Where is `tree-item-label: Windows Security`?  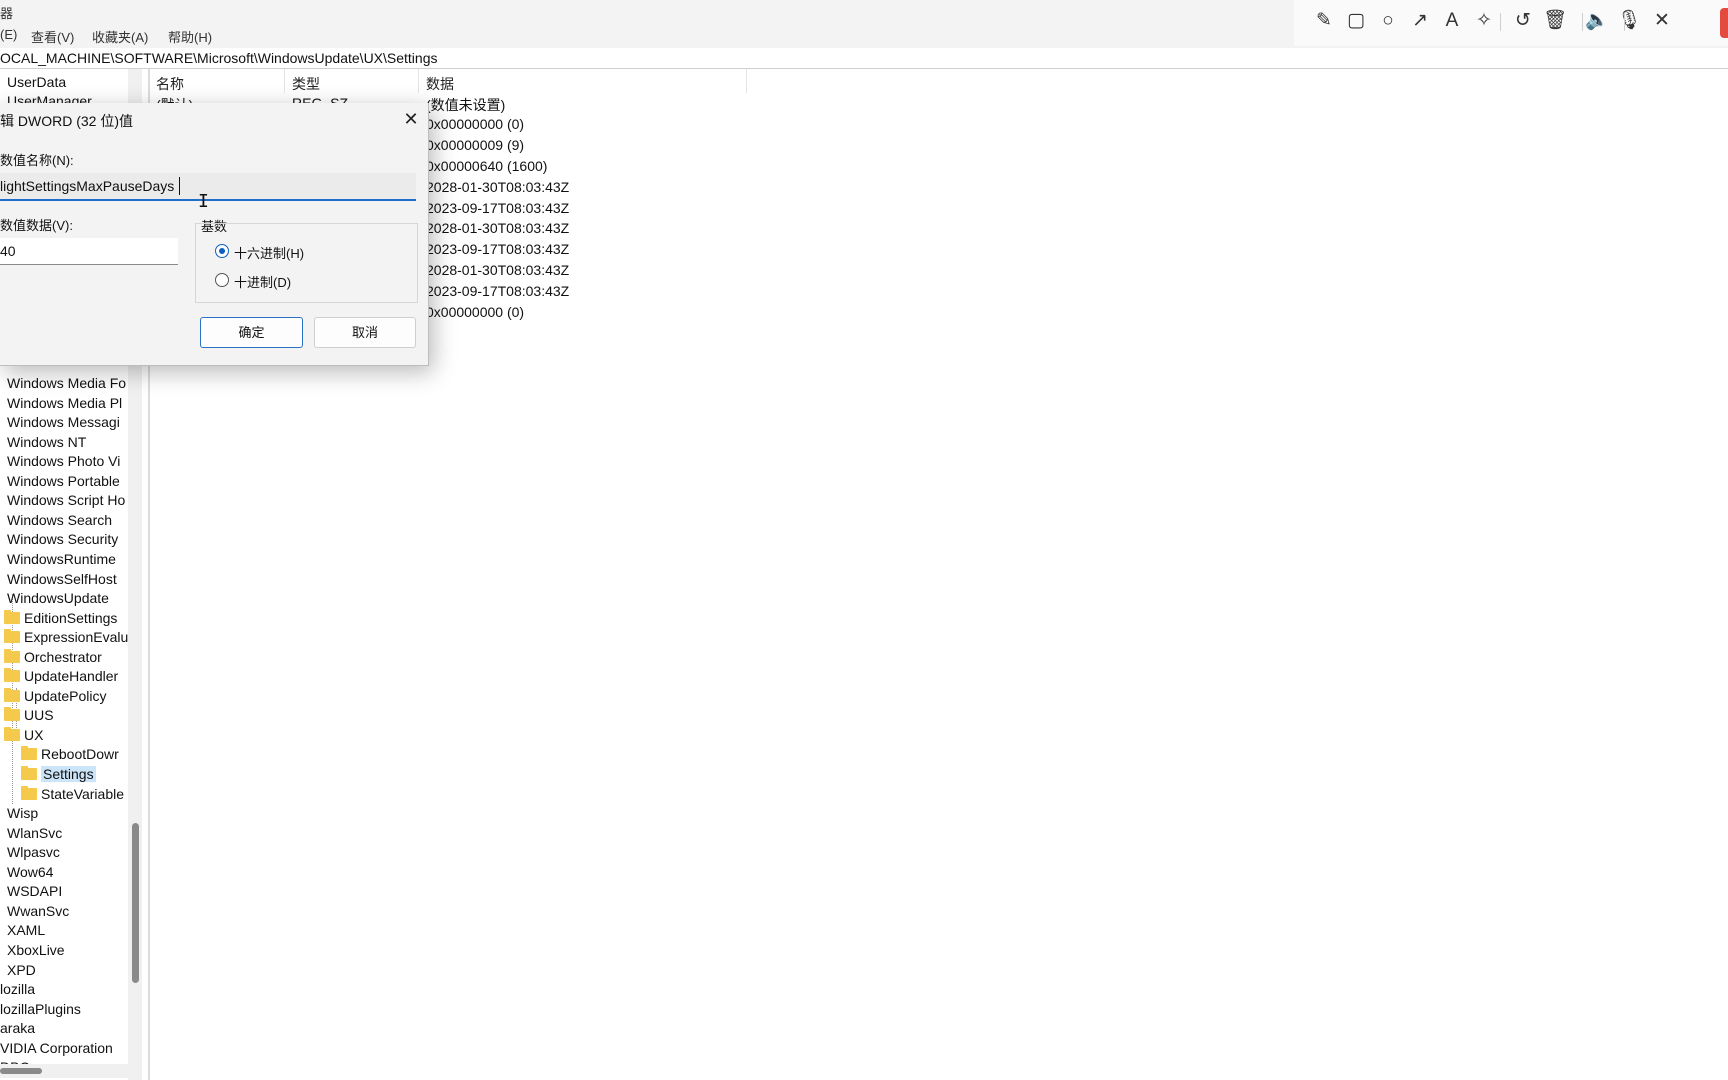 tree-item-label: Windows Security is located at coordinates (62, 539).